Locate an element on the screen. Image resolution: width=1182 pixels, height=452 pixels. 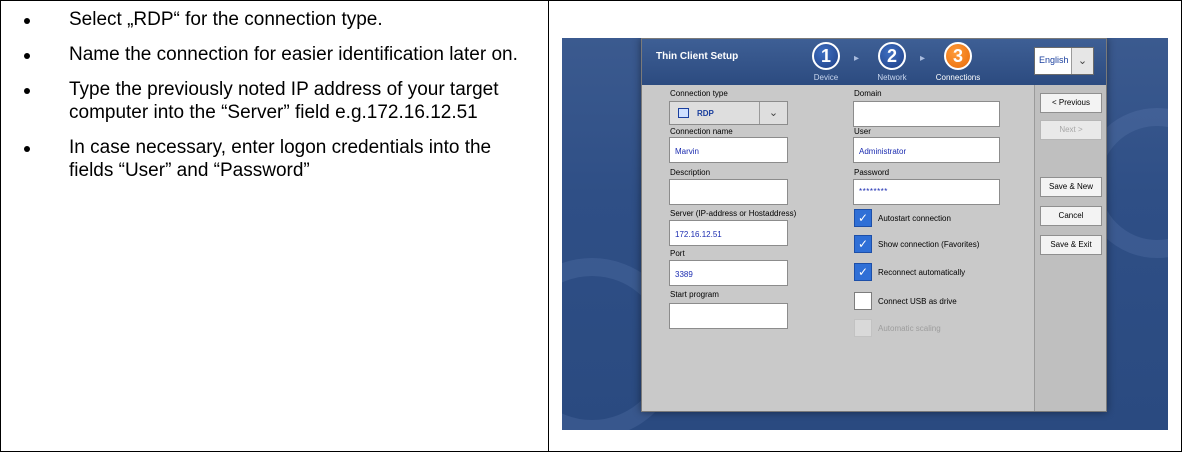
start-program-field is located at coordinates (728, 316).